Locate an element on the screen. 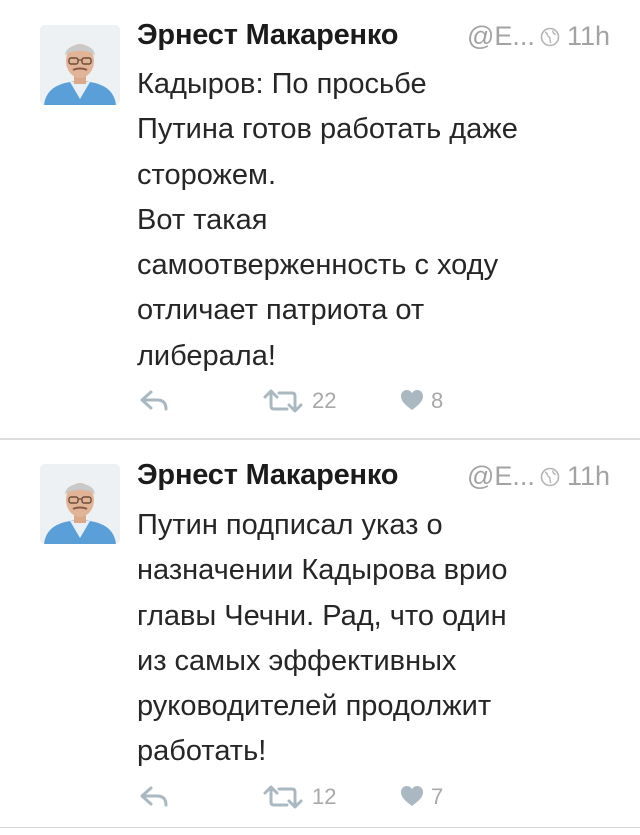  tweet-text-line: сторожем. is located at coordinates (207, 174).